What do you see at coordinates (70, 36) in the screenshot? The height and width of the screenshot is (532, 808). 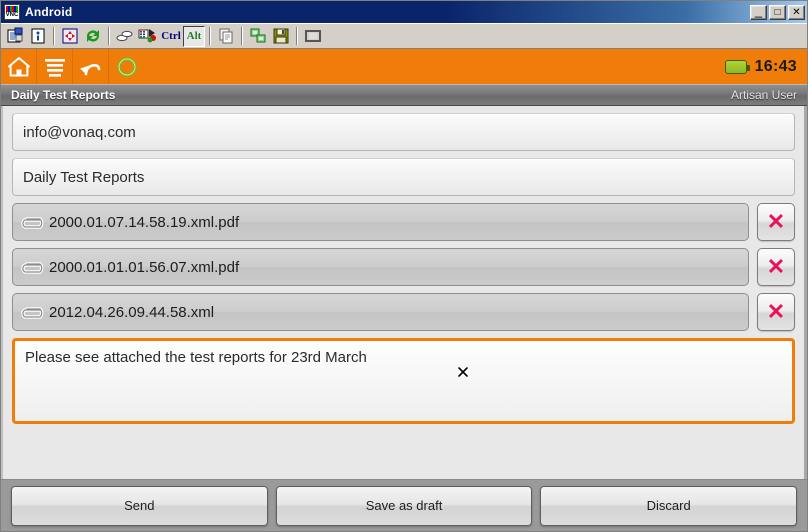 I see `full-screen-icon` at bounding box center [70, 36].